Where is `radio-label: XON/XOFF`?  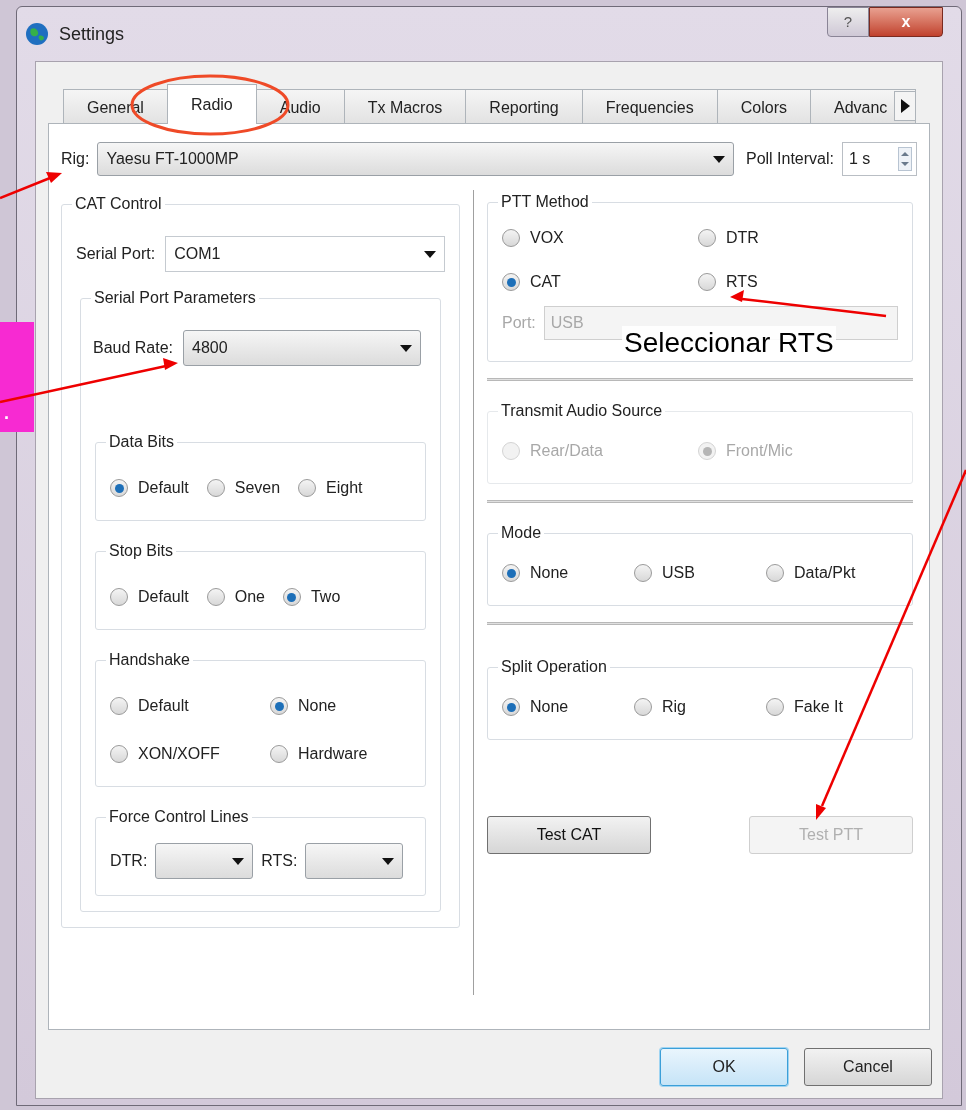
radio-label: XON/XOFF is located at coordinates (179, 754).